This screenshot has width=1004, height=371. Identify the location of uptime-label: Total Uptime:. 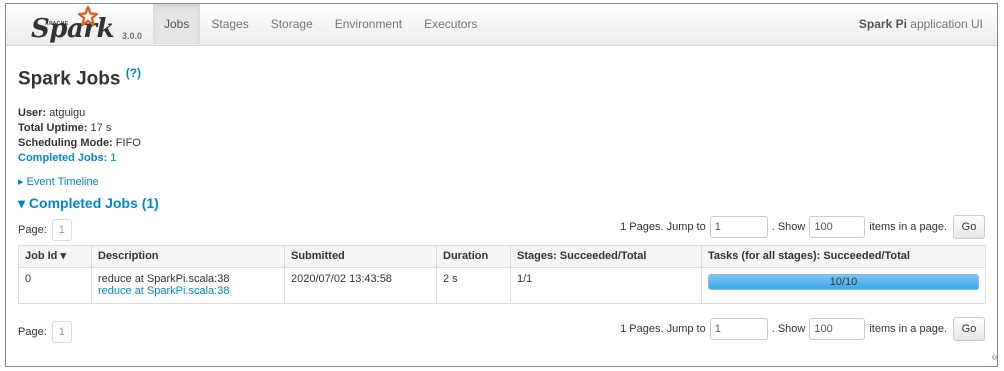
(53, 128).